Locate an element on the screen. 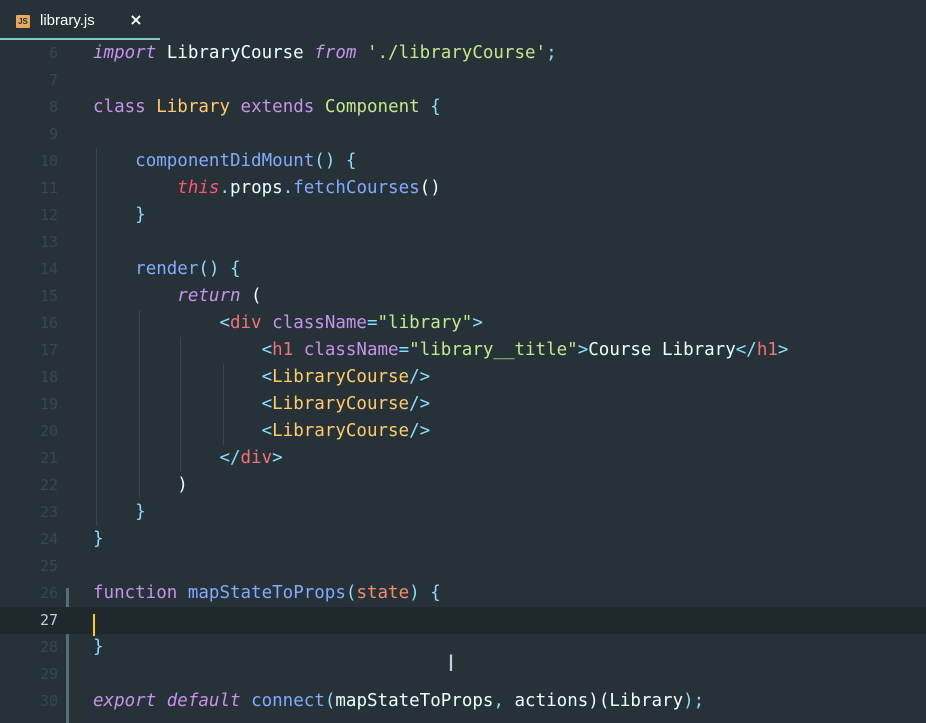  code-line: 28} is located at coordinates (463, 647).